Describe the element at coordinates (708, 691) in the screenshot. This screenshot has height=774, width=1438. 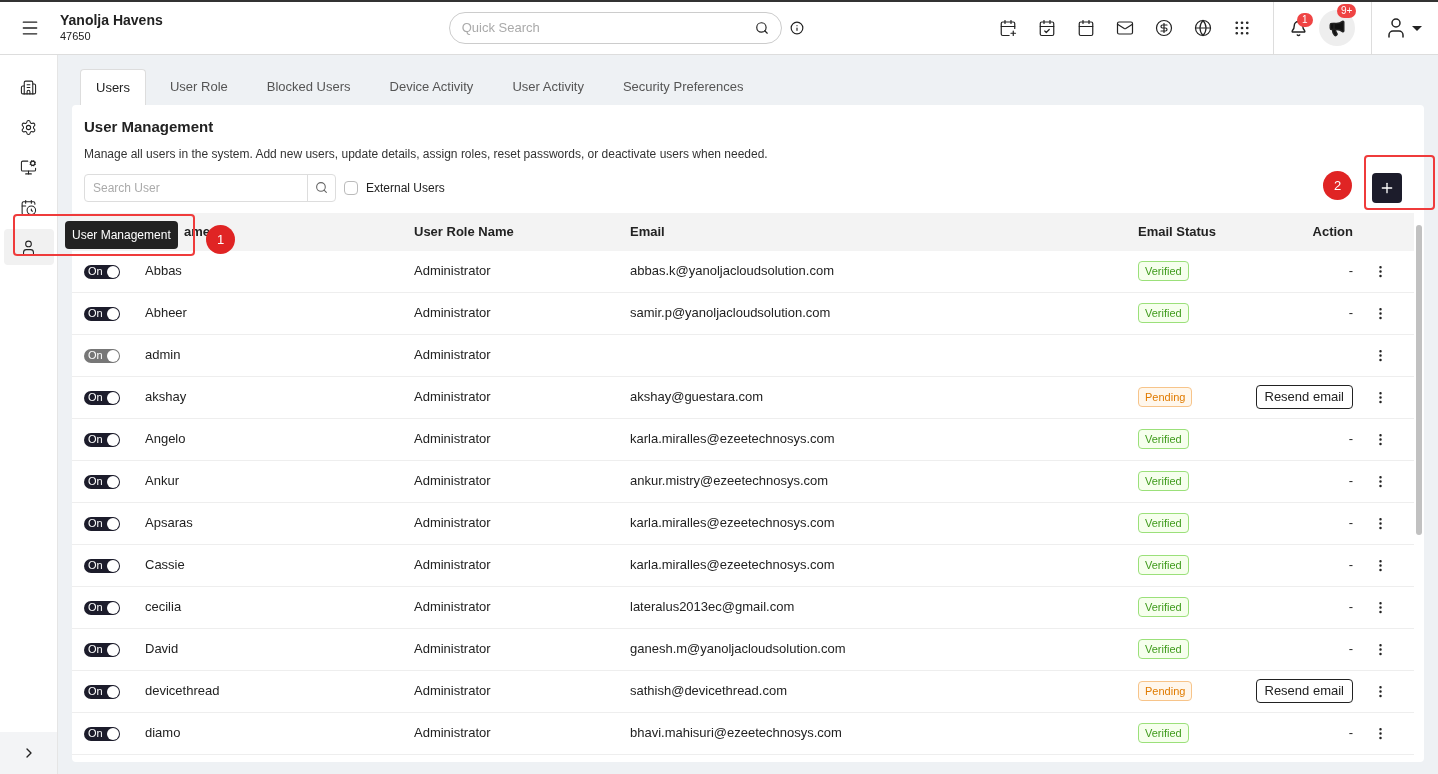
I see `user-email: sathish@devicethread.com` at that location.